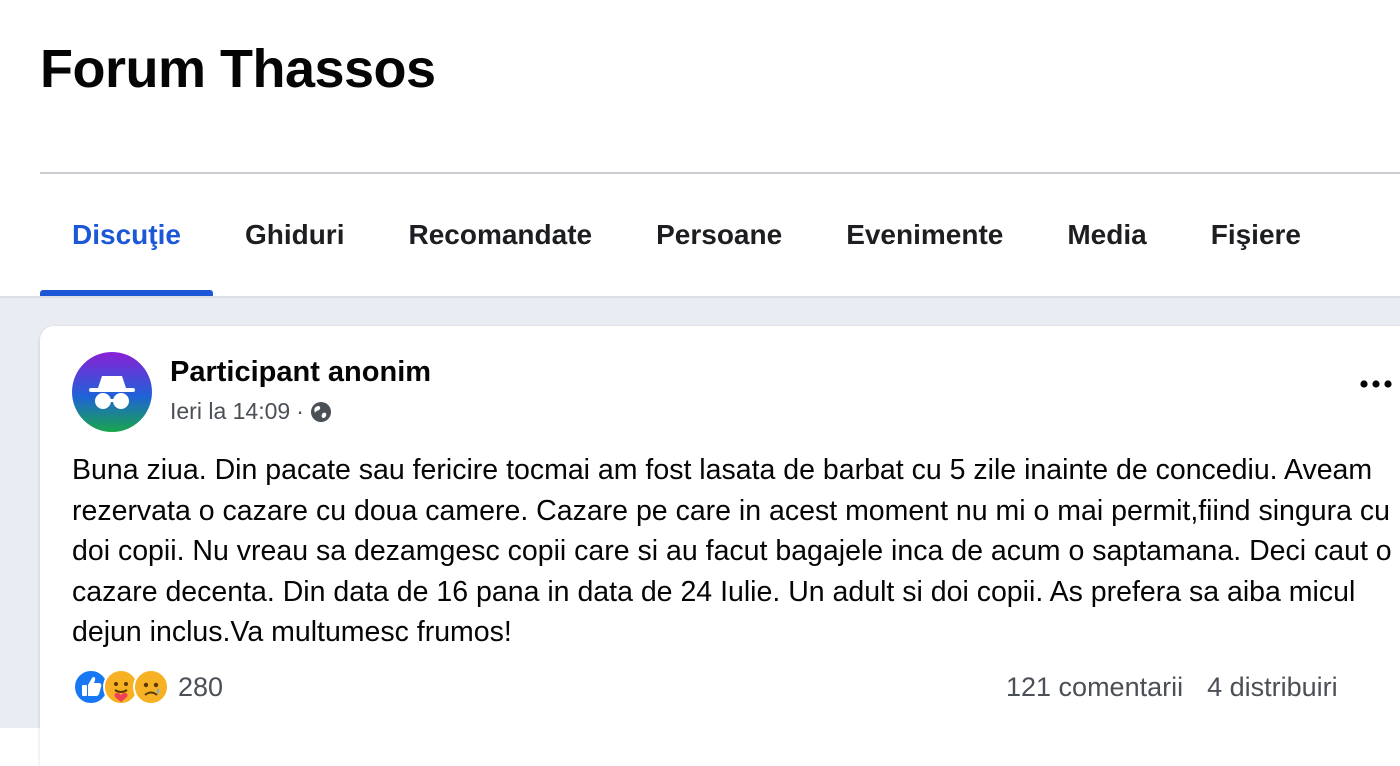  What do you see at coordinates (1272, 687) in the screenshot?
I see `shares-count: 4 distribuiri` at bounding box center [1272, 687].